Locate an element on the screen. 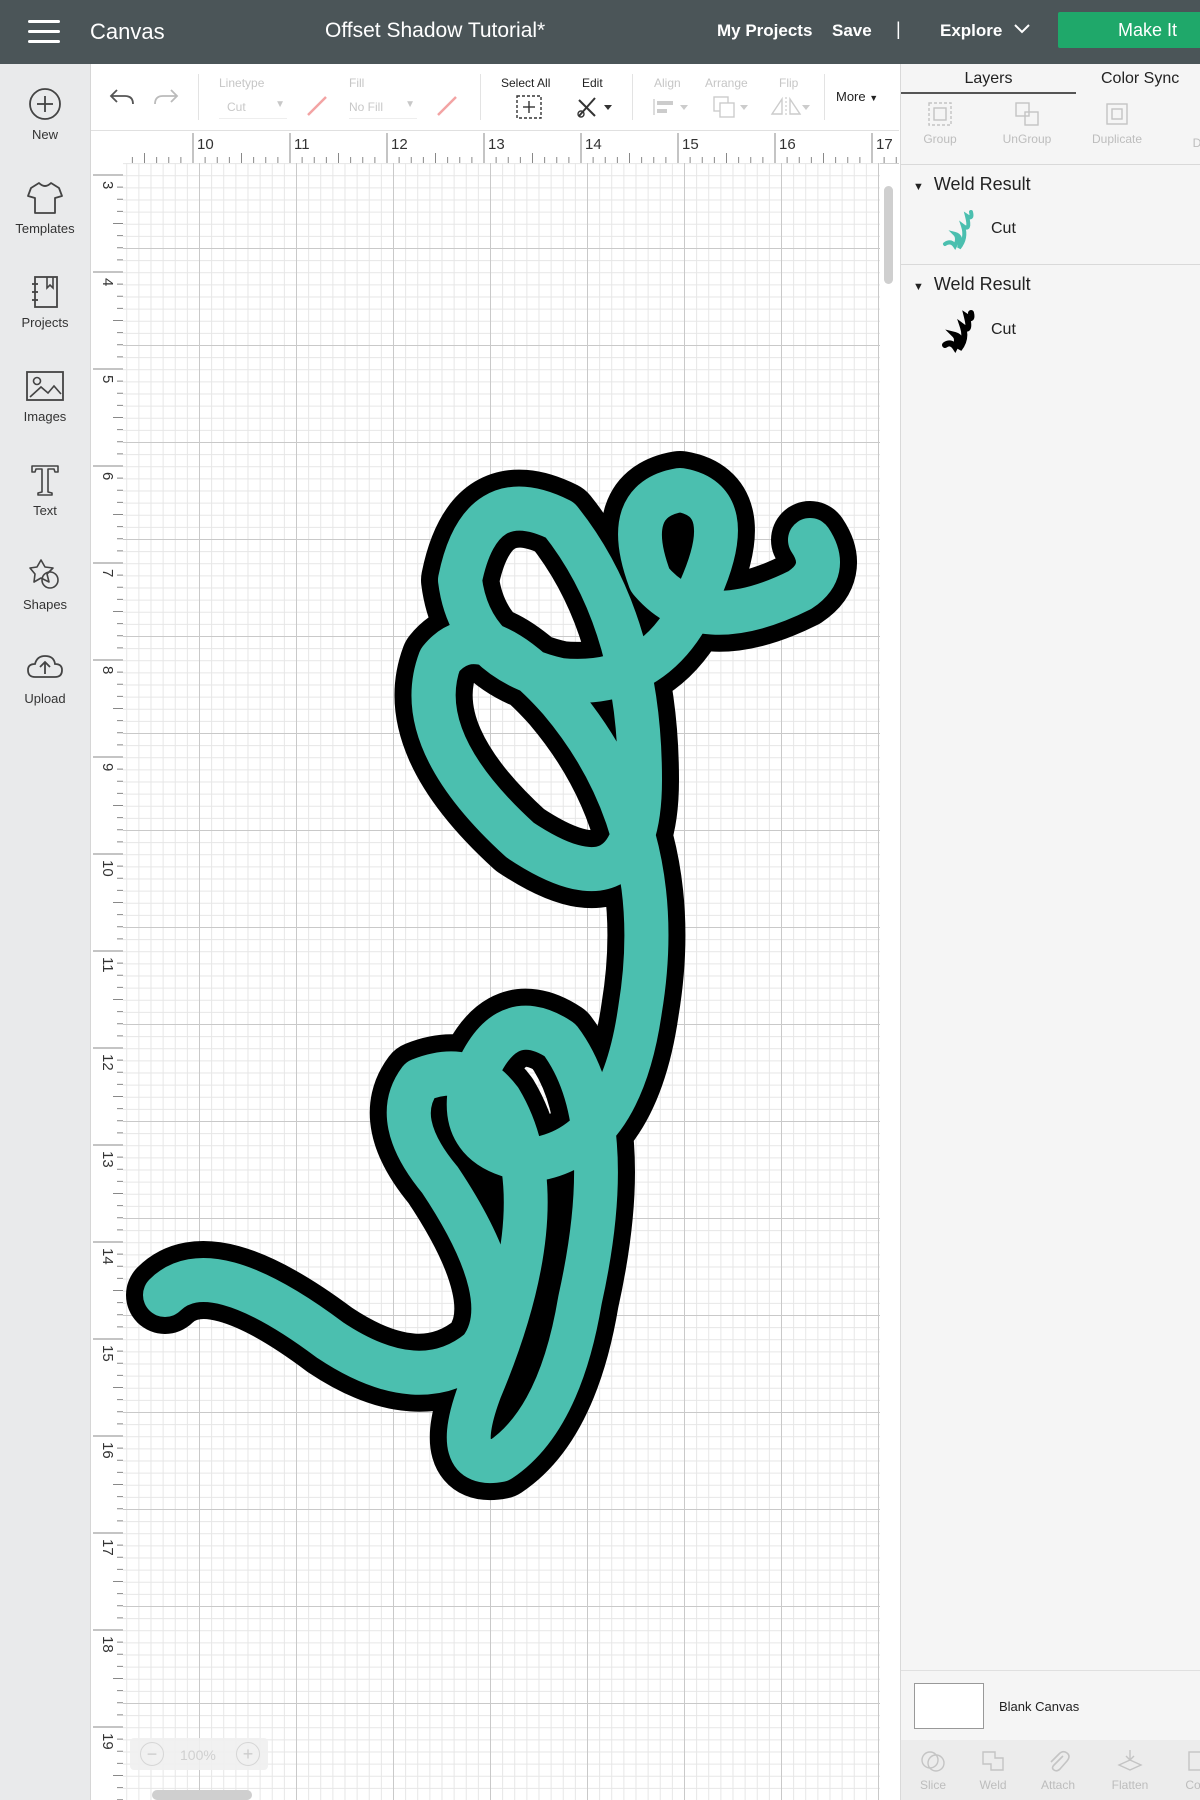  horizontal-scrollbar is located at coordinates (202, 1795).